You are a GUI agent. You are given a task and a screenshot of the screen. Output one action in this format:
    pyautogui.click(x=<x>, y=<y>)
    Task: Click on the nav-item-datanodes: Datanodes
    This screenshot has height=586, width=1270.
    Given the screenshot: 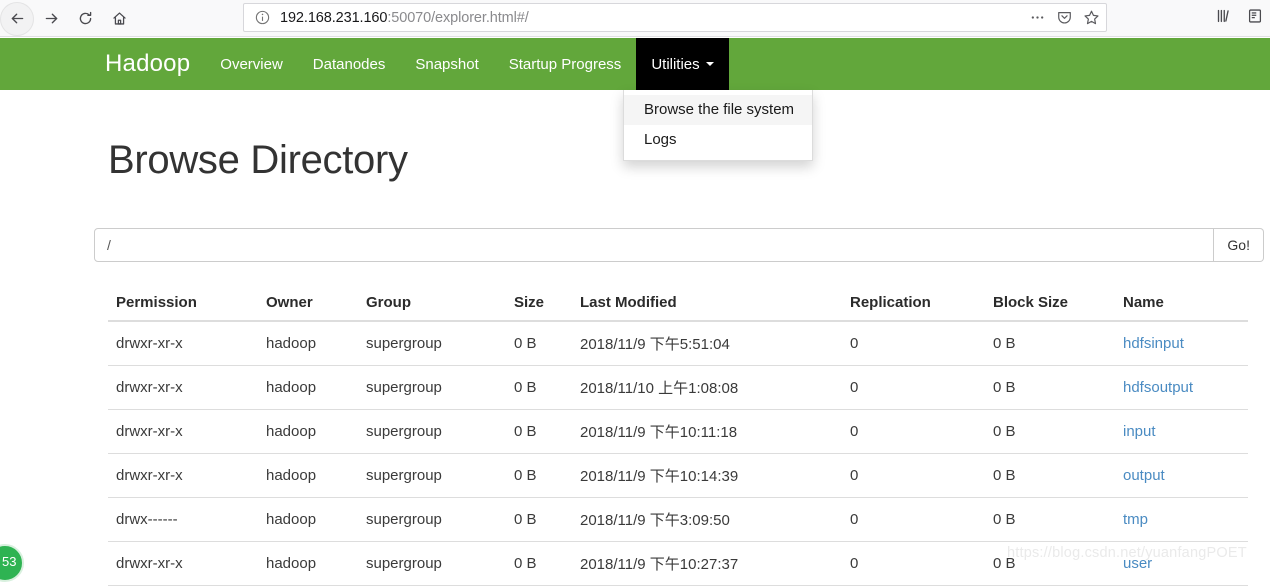 What is the action you would take?
    pyautogui.click(x=349, y=64)
    